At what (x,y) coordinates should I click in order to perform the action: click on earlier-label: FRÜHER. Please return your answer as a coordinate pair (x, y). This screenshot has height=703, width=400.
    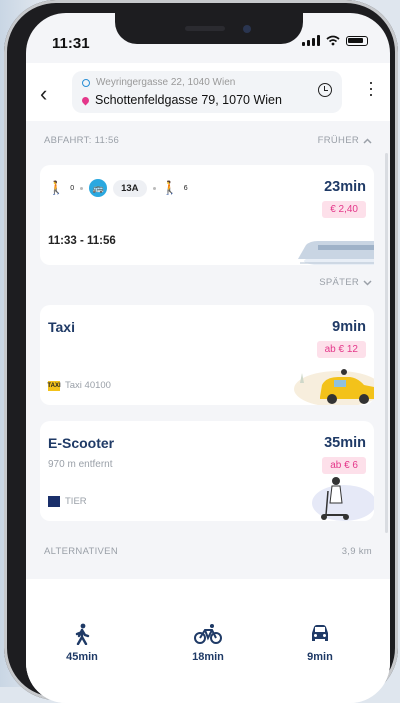
    Looking at the image, I should click on (338, 140).